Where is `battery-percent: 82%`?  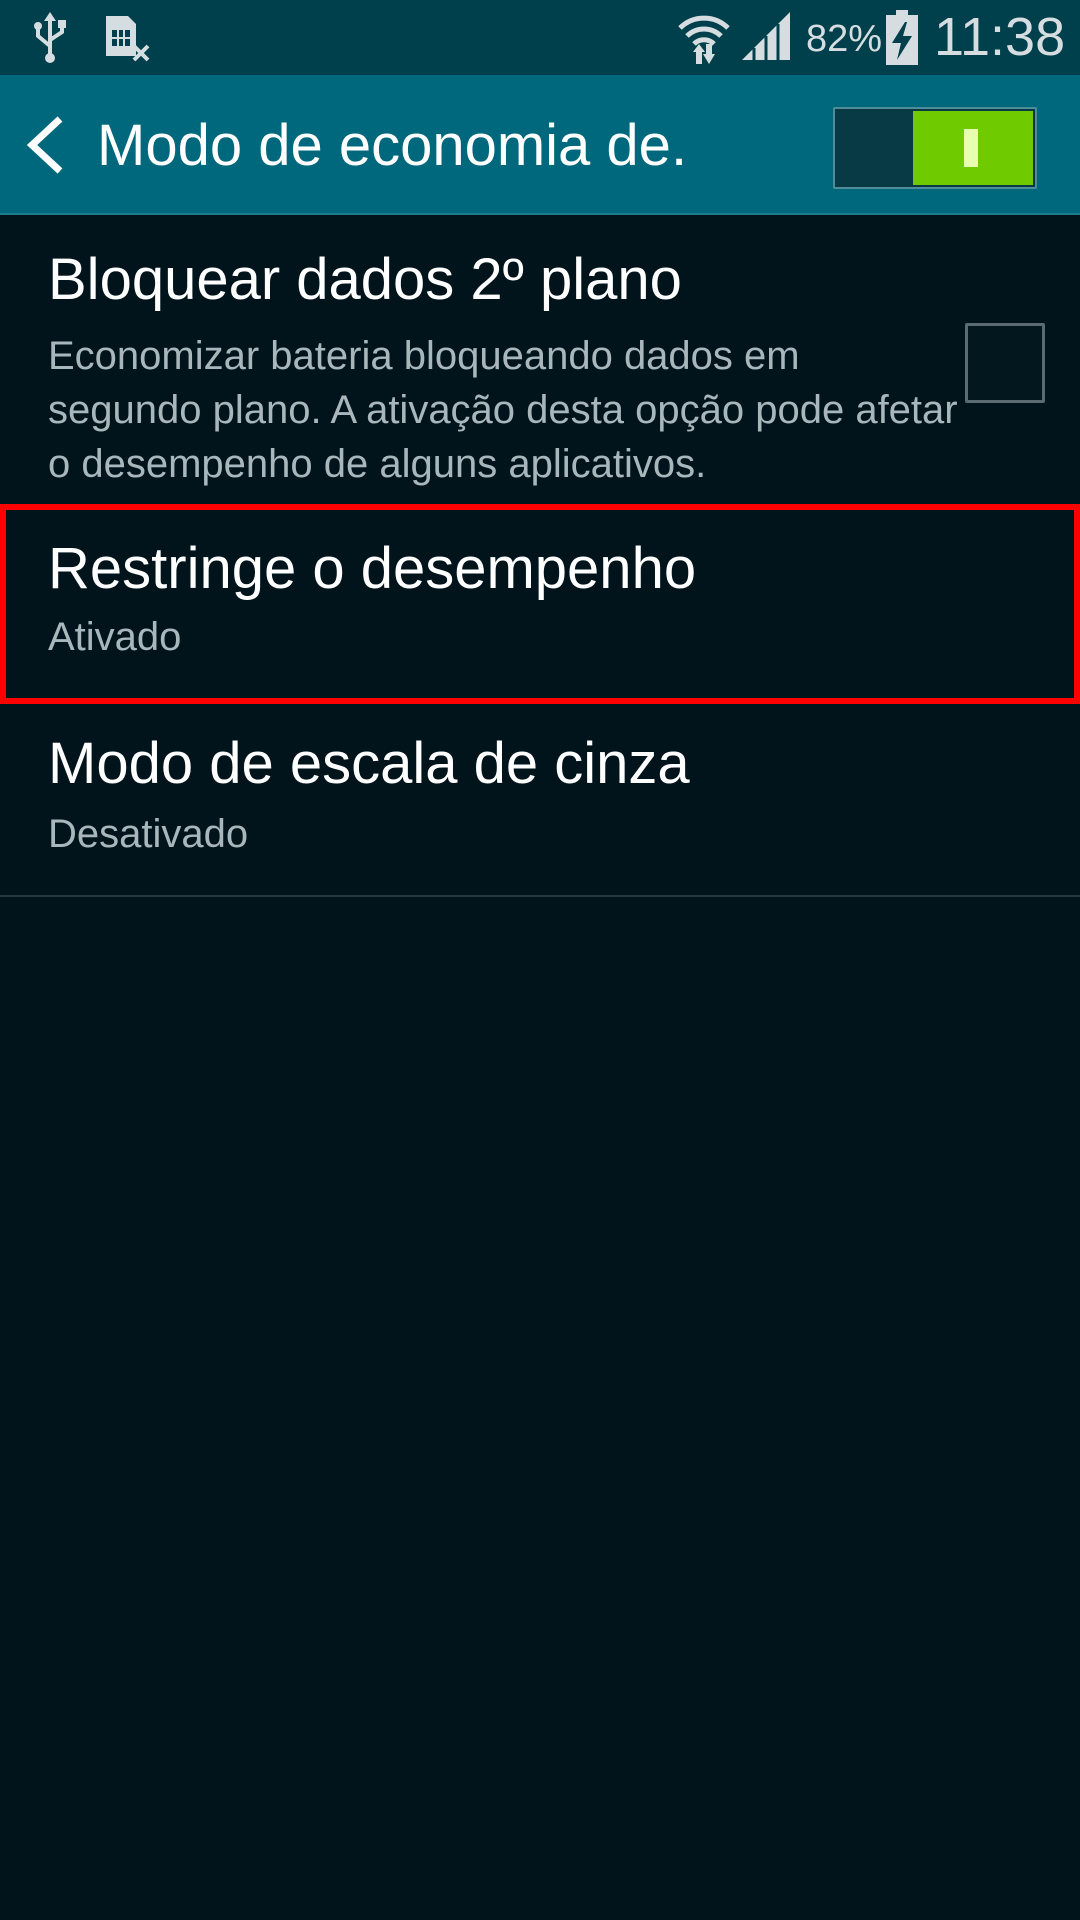 battery-percent: 82% is located at coordinates (844, 39).